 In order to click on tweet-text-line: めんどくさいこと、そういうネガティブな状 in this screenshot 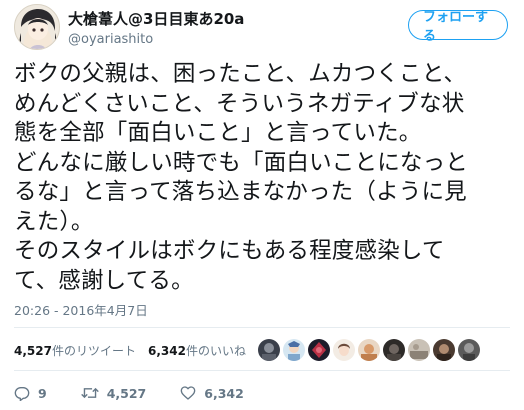, I will do `click(239, 103)`.